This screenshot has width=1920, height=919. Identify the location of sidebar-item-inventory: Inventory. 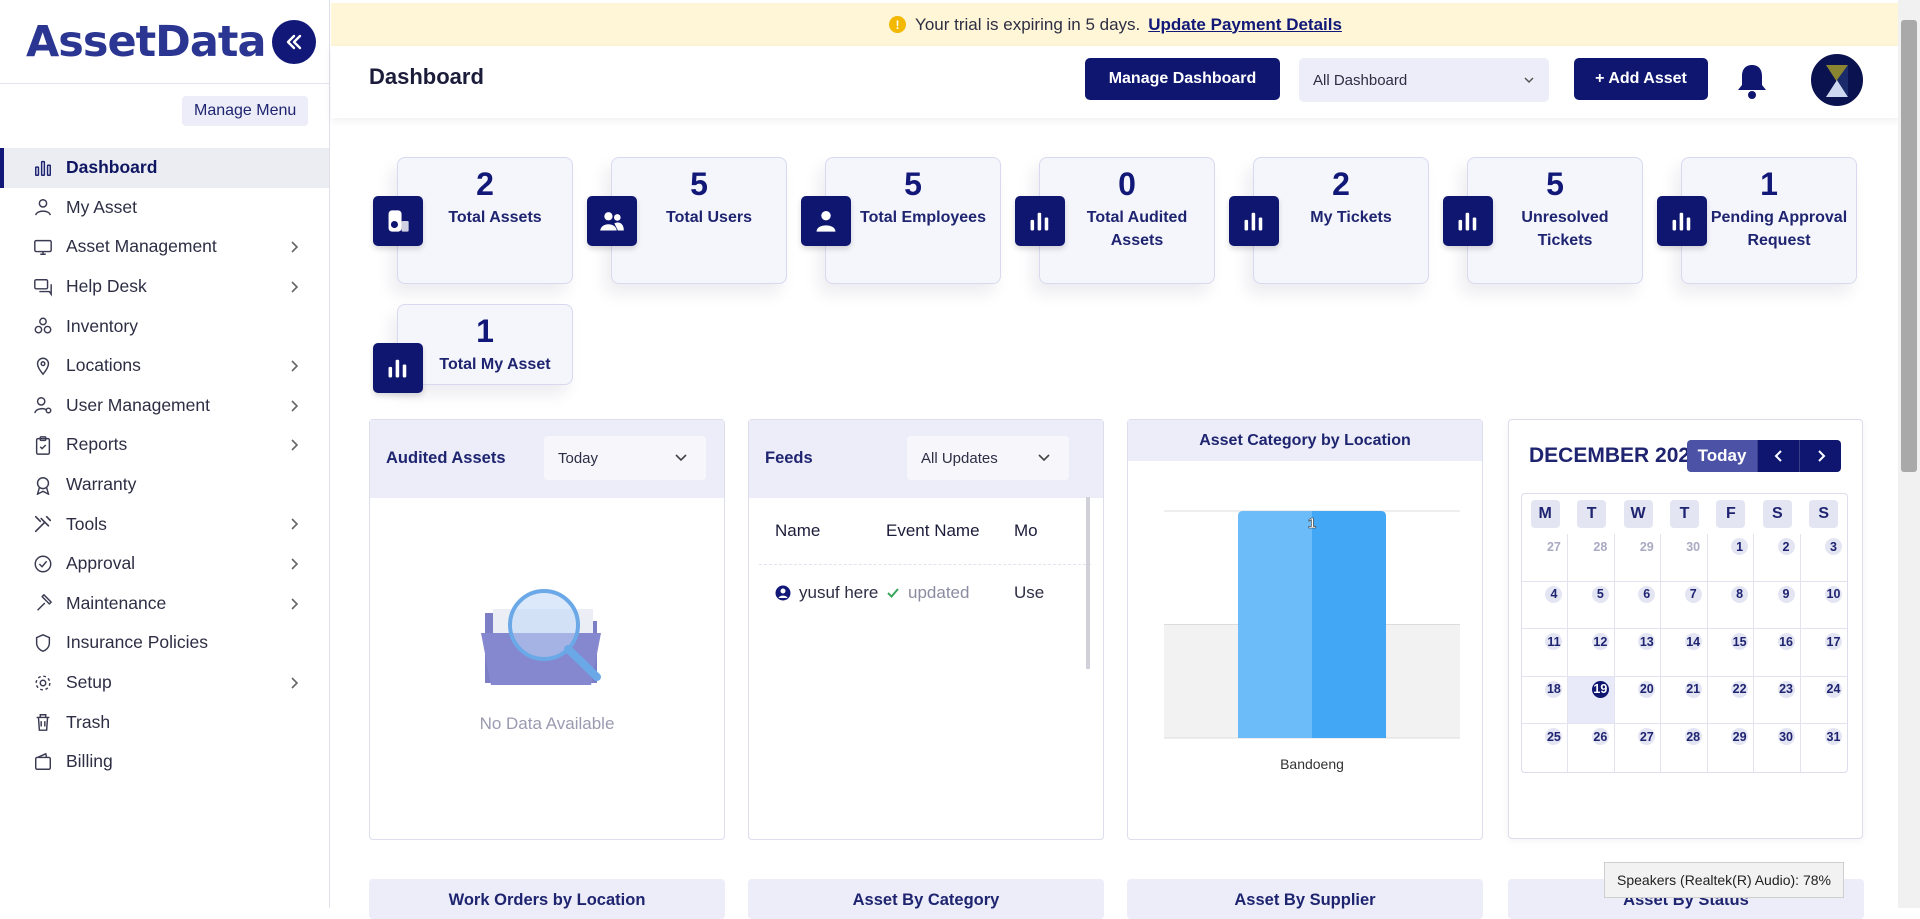
(164, 326).